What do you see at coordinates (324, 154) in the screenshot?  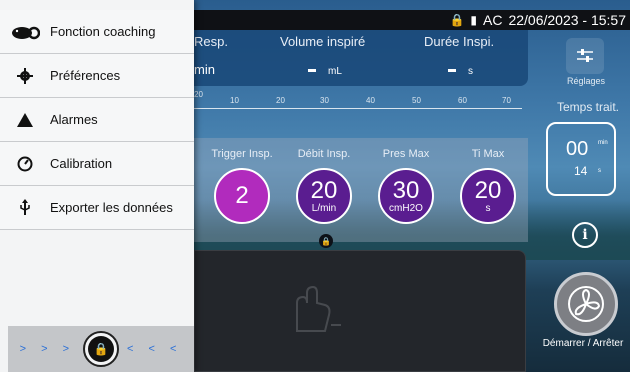 I see `setting-label: Débit Insp.` at bounding box center [324, 154].